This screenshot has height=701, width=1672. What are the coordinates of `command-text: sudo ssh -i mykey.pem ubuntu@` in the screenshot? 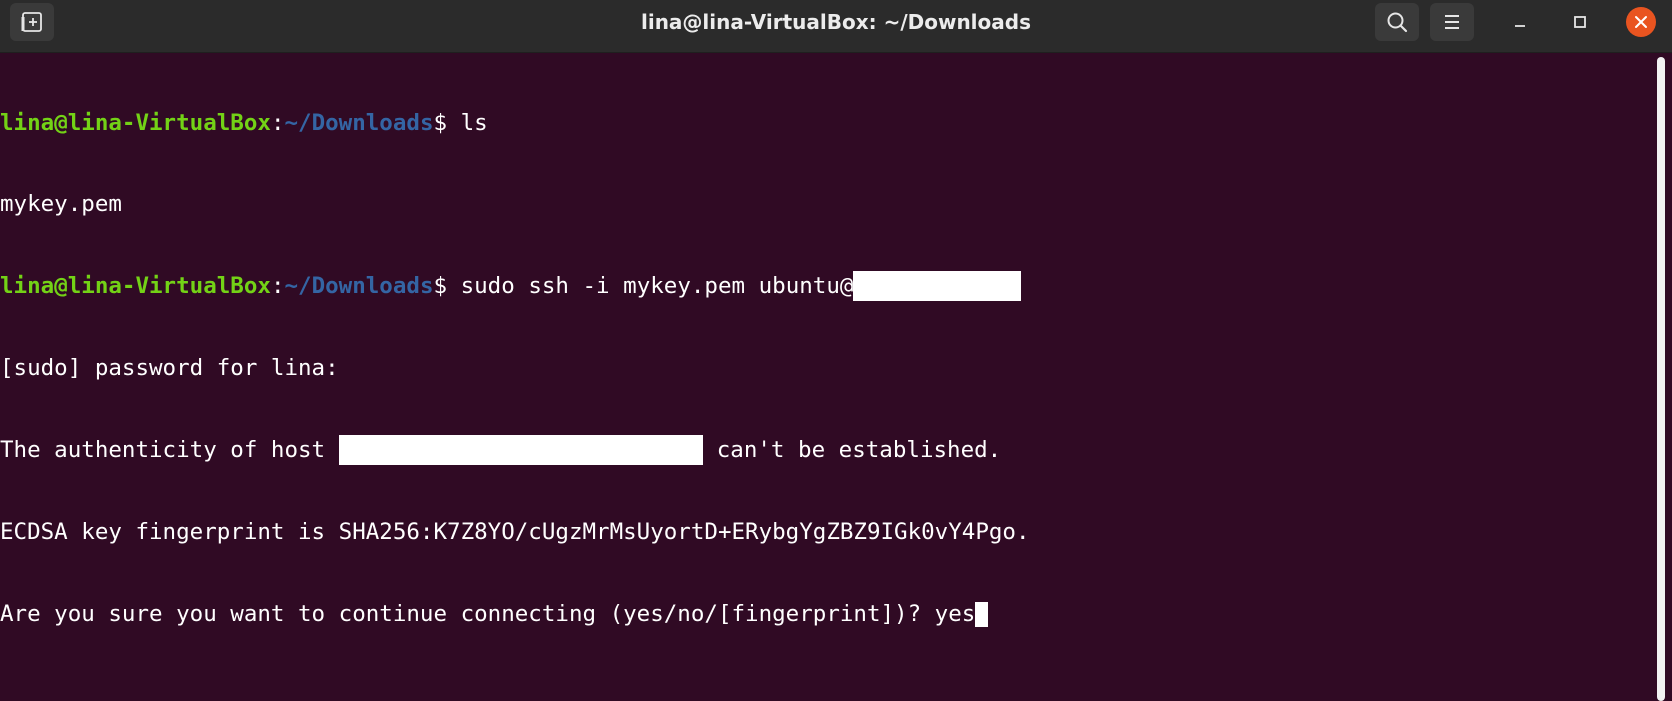 It's located at (657, 286).